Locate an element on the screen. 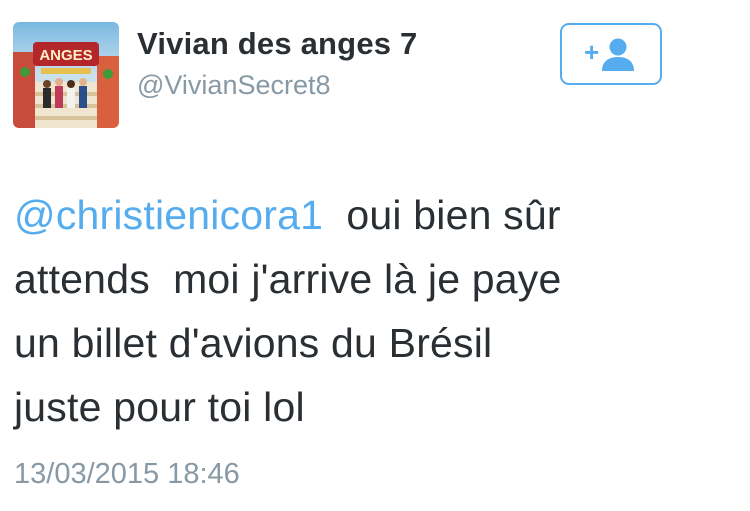  tweet-line: juste pour toi lol is located at coordinates (159, 407).